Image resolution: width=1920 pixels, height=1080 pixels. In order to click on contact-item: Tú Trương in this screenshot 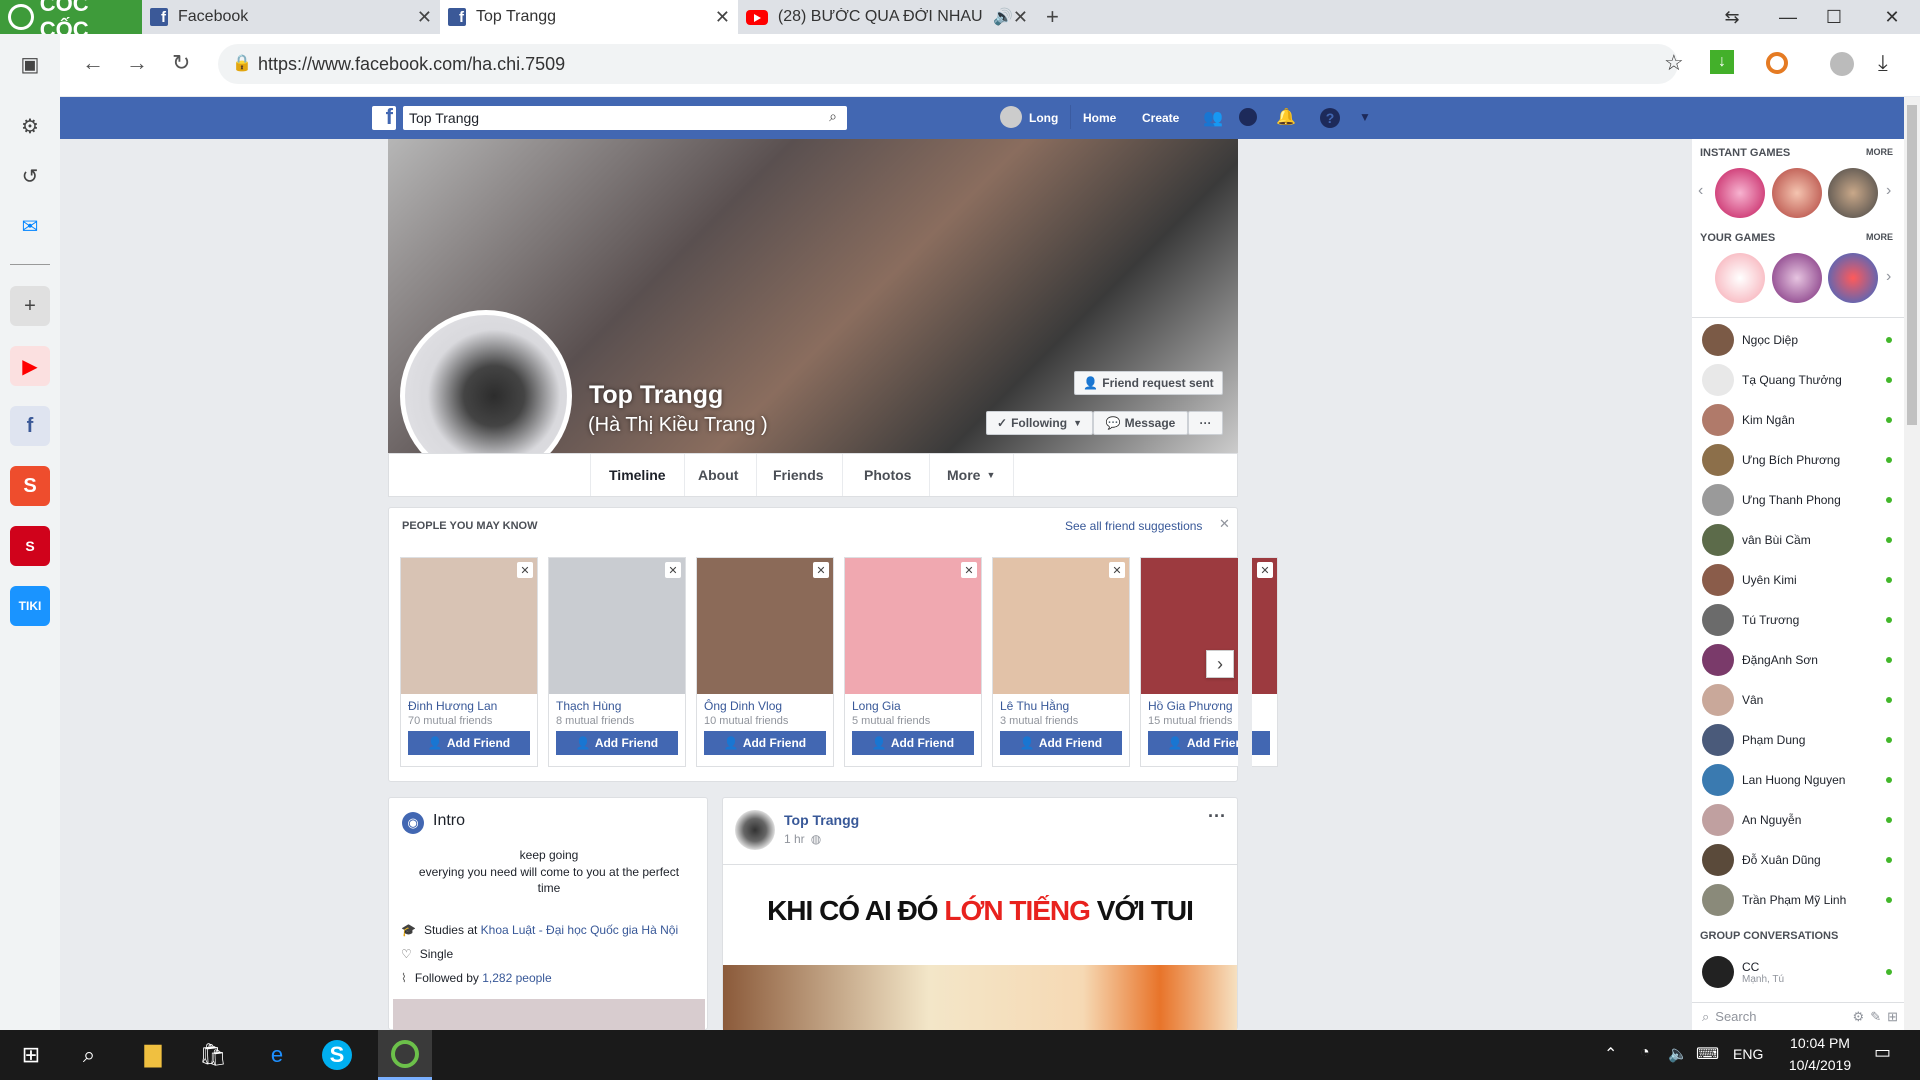, I will do `click(1797, 620)`.